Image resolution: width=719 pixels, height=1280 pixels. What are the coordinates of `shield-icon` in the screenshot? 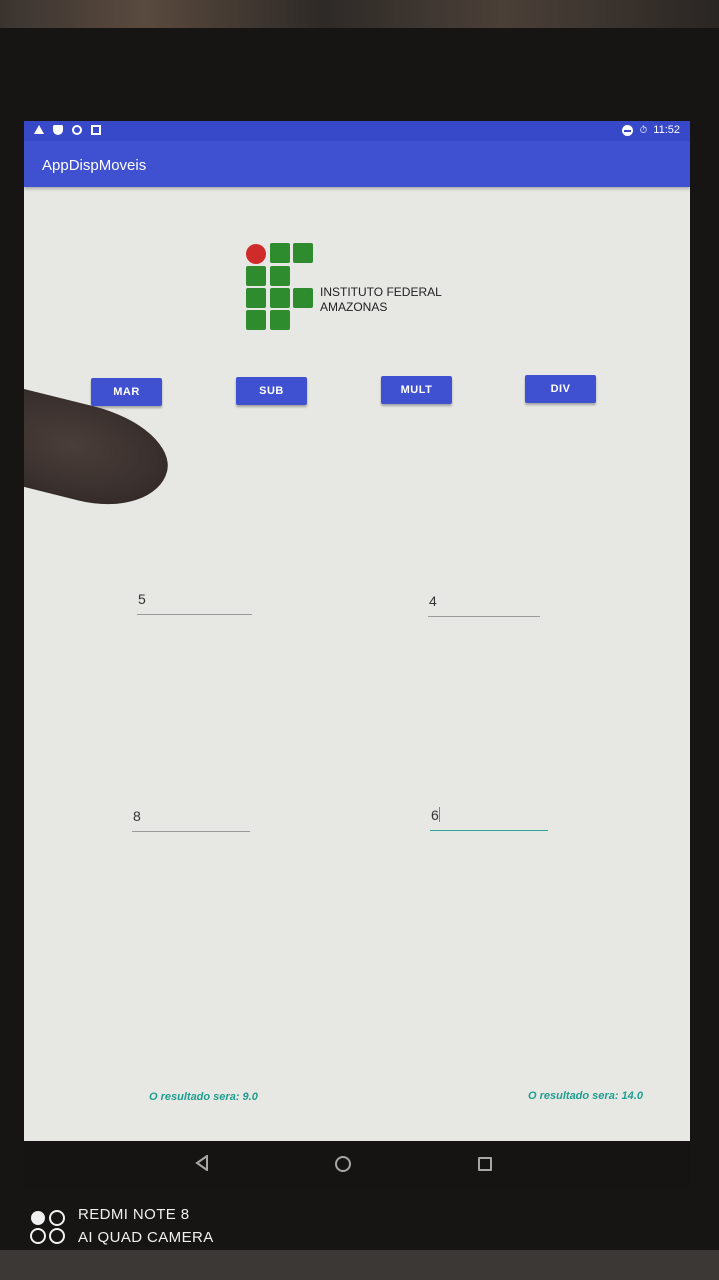 It's located at (58, 130).